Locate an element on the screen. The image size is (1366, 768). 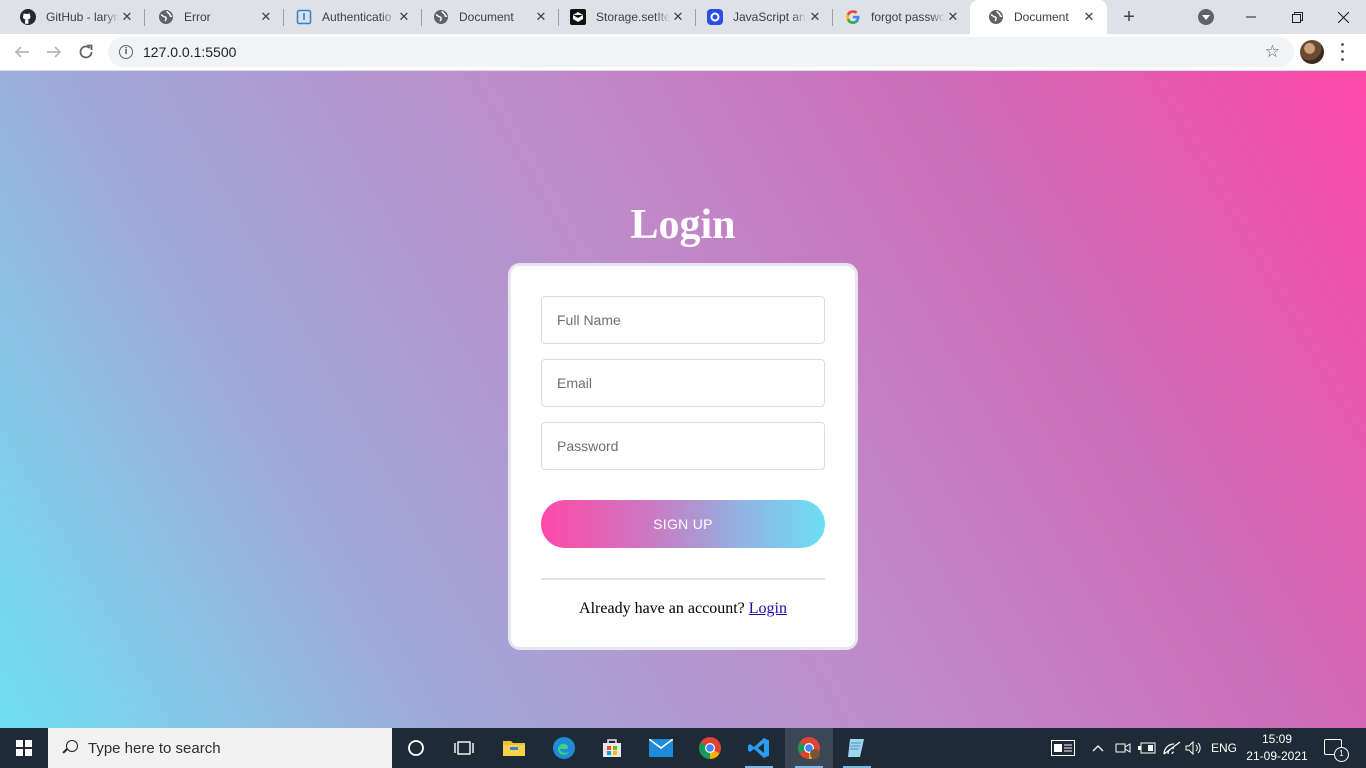
start-button is located at coordinates (24, 748).